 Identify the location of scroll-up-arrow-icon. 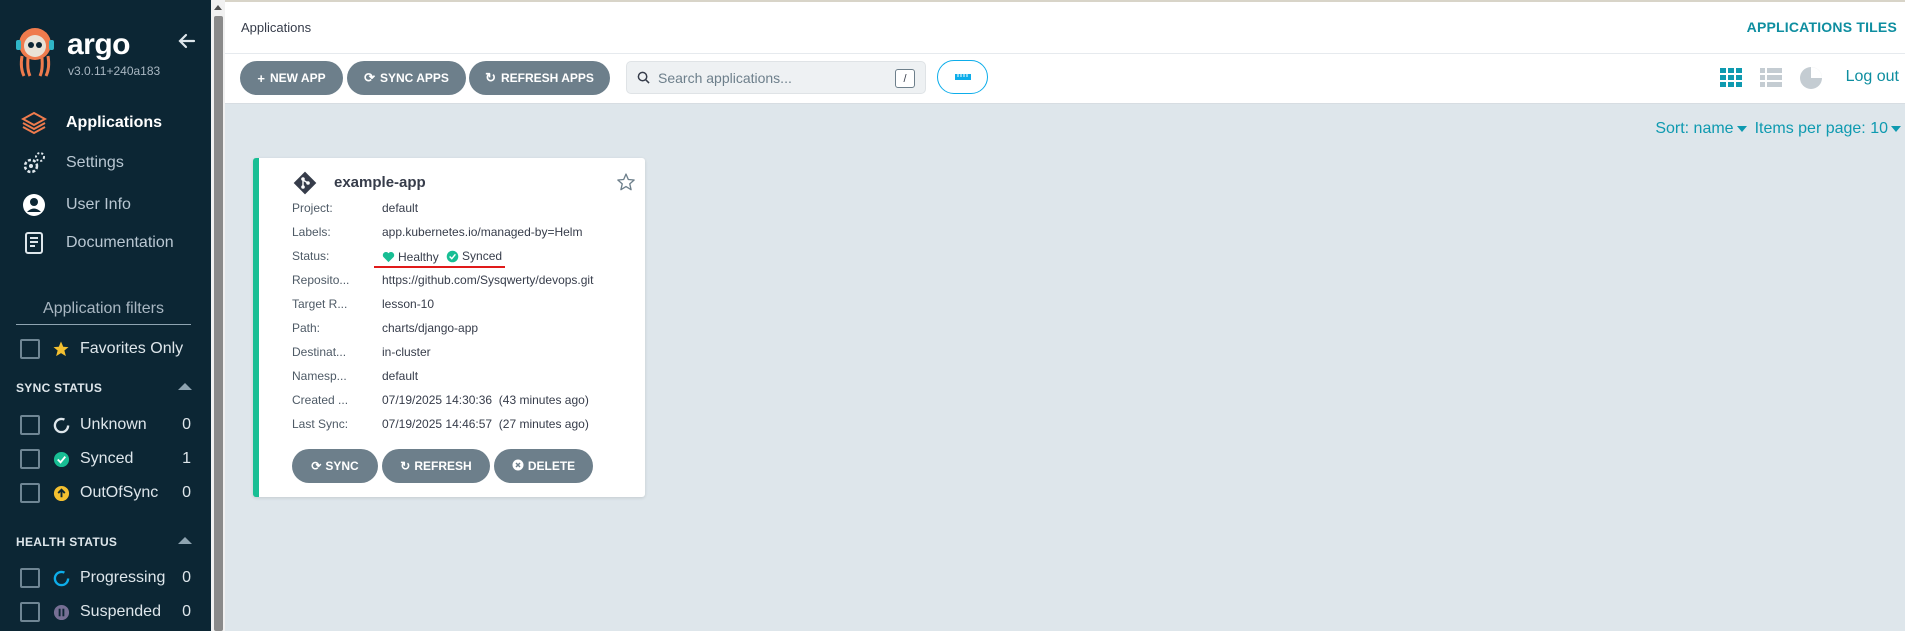
(218, 7).